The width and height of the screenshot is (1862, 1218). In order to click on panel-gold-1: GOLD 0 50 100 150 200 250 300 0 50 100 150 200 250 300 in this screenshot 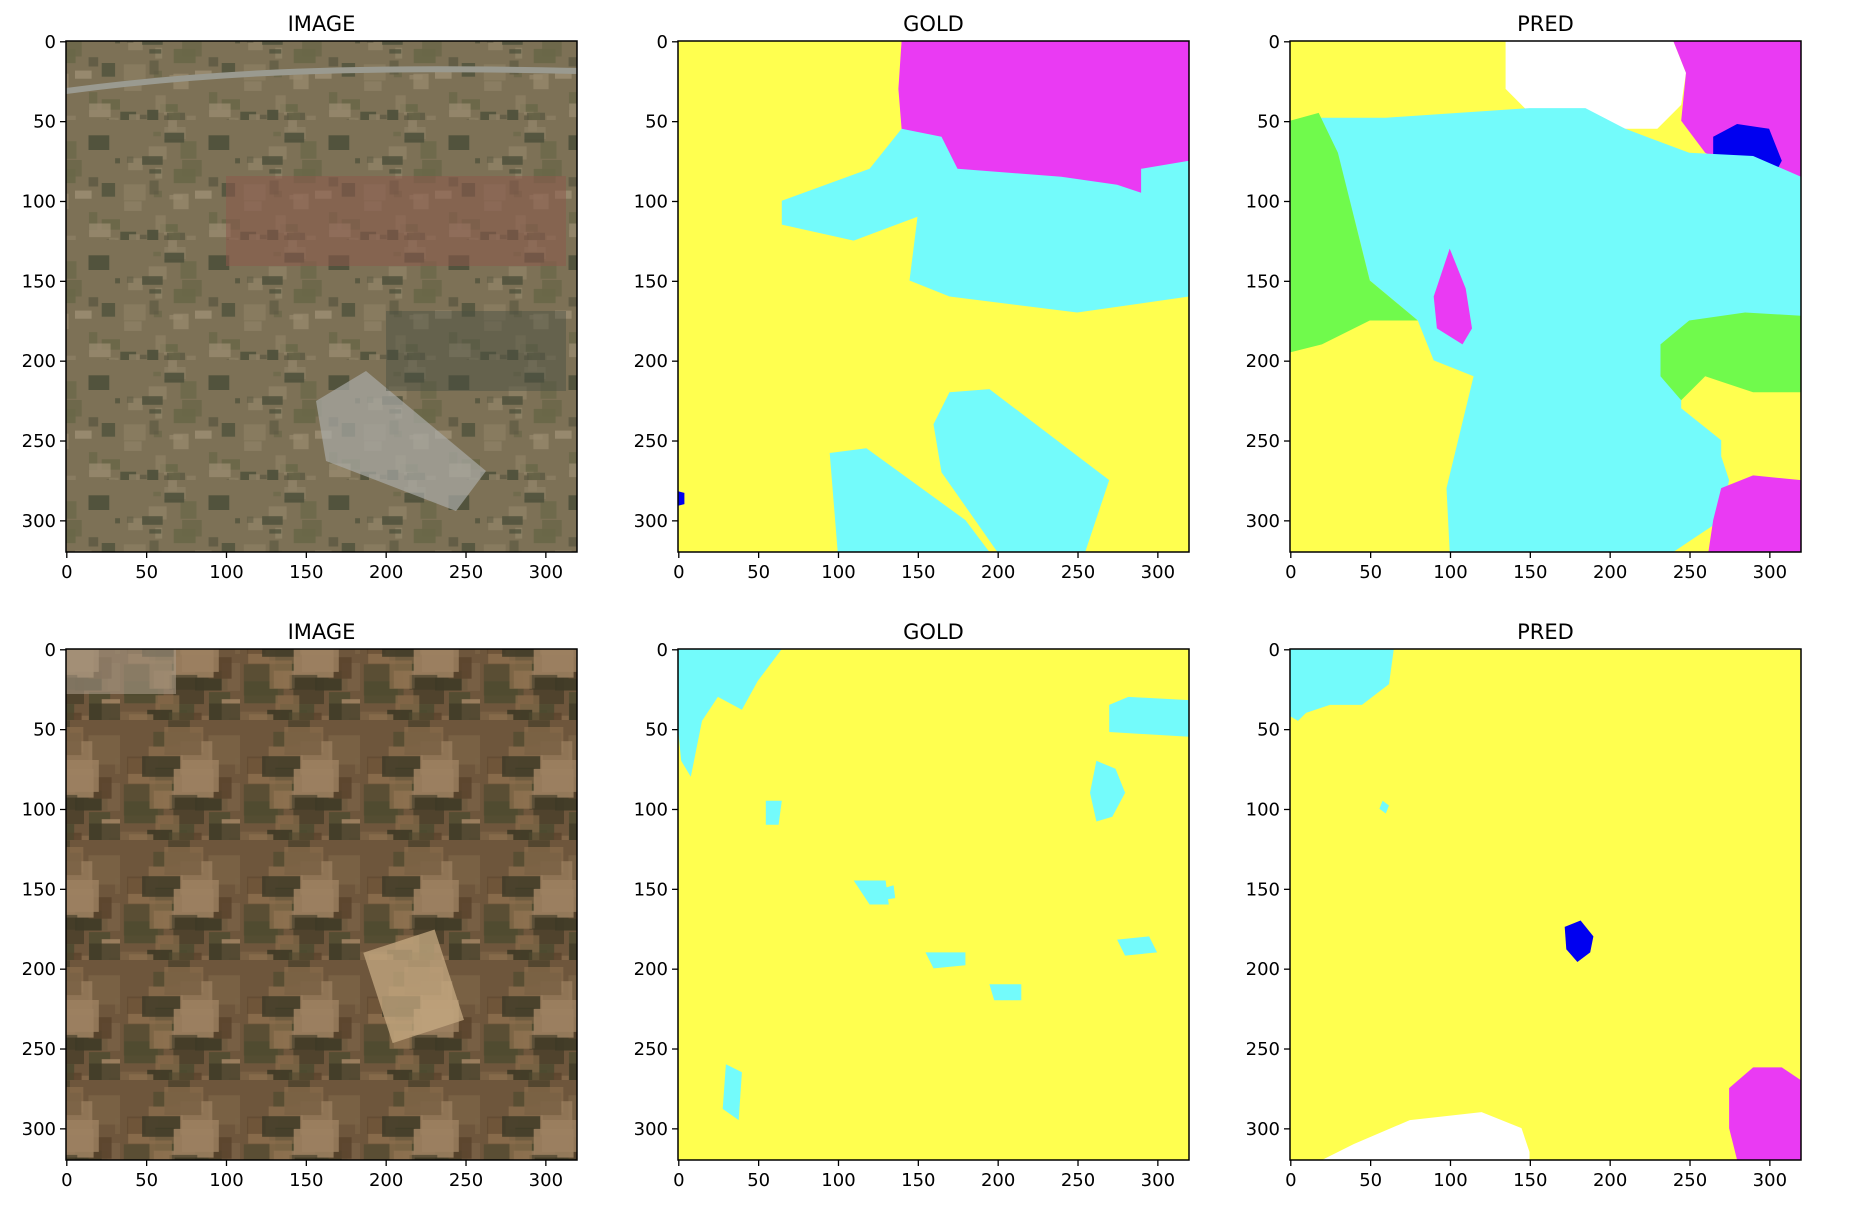, I will do `click(912, 297)`.